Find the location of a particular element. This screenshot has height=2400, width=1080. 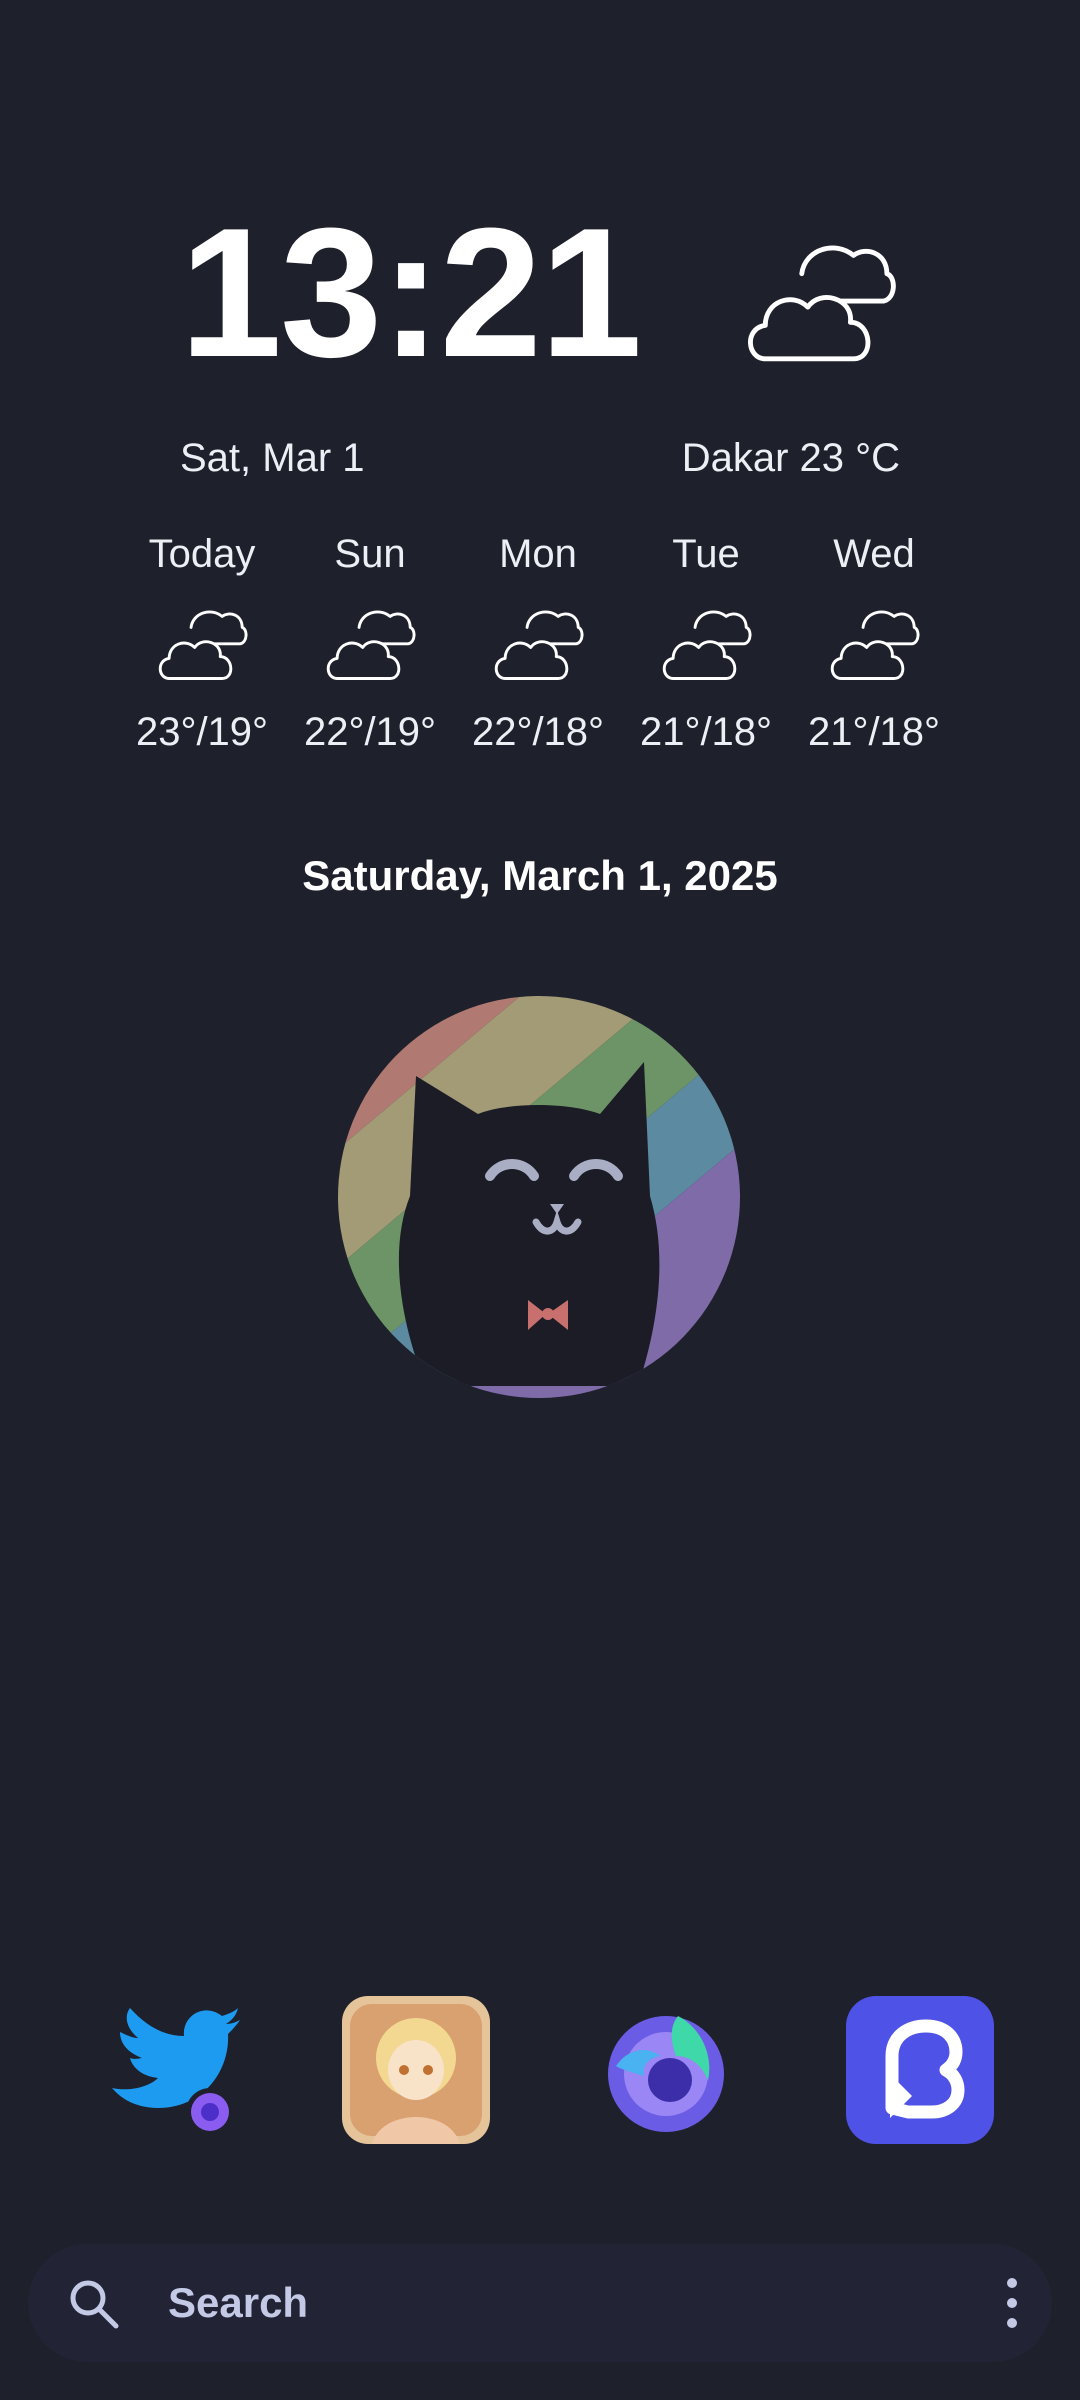

forecast-day-tue: Tue 21°/18° is located at coordinates (706, 641).